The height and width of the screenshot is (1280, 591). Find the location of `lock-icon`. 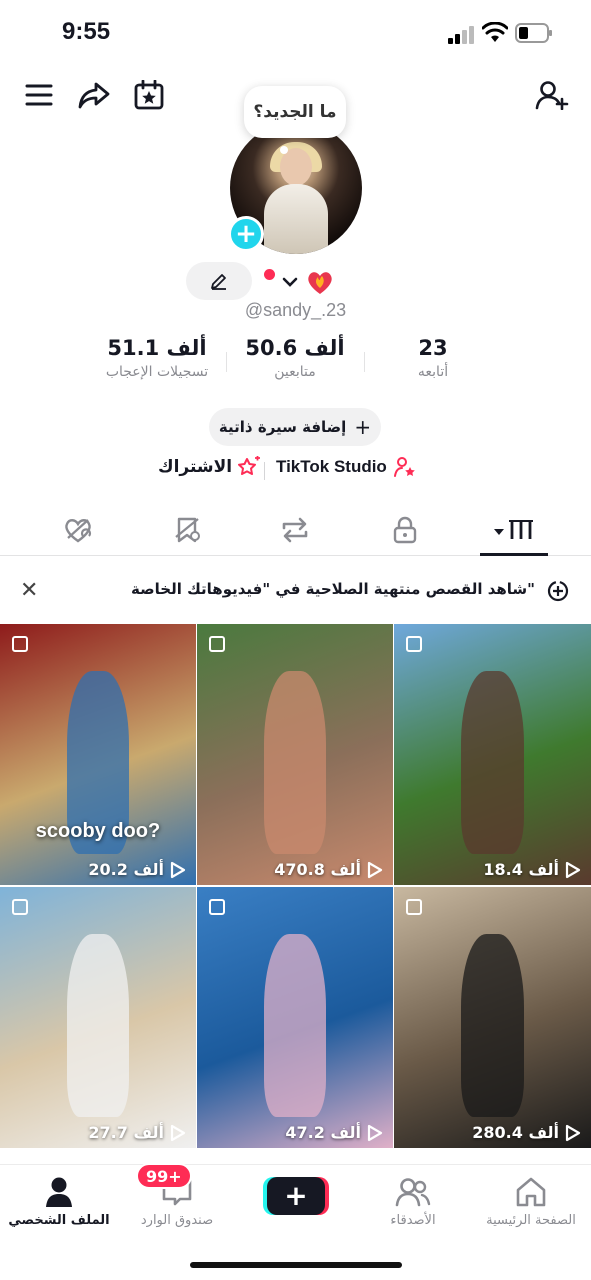

lock-icon is located at coordinates (405, 530).